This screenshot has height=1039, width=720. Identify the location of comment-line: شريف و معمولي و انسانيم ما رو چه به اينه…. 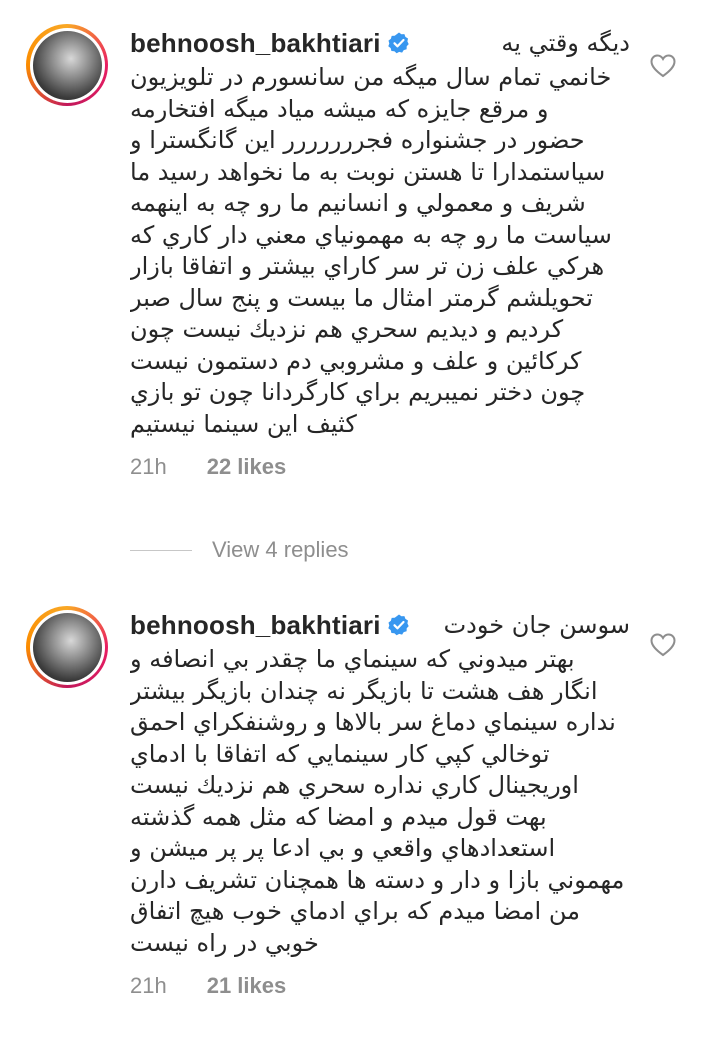
(358, 203).